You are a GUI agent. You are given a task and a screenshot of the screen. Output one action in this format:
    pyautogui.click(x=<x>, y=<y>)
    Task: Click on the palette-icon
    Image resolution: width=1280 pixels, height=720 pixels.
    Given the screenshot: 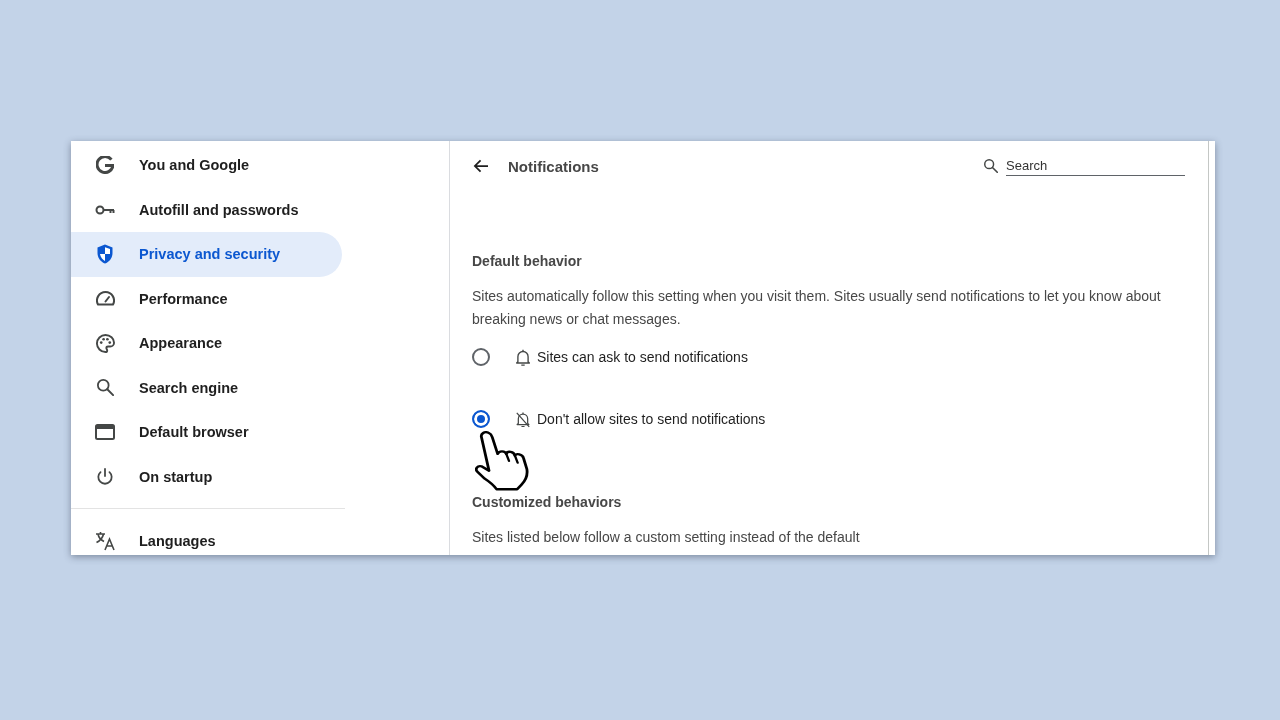 What is the action you would take?
    pyautogui.click(x=105, y=343)
    